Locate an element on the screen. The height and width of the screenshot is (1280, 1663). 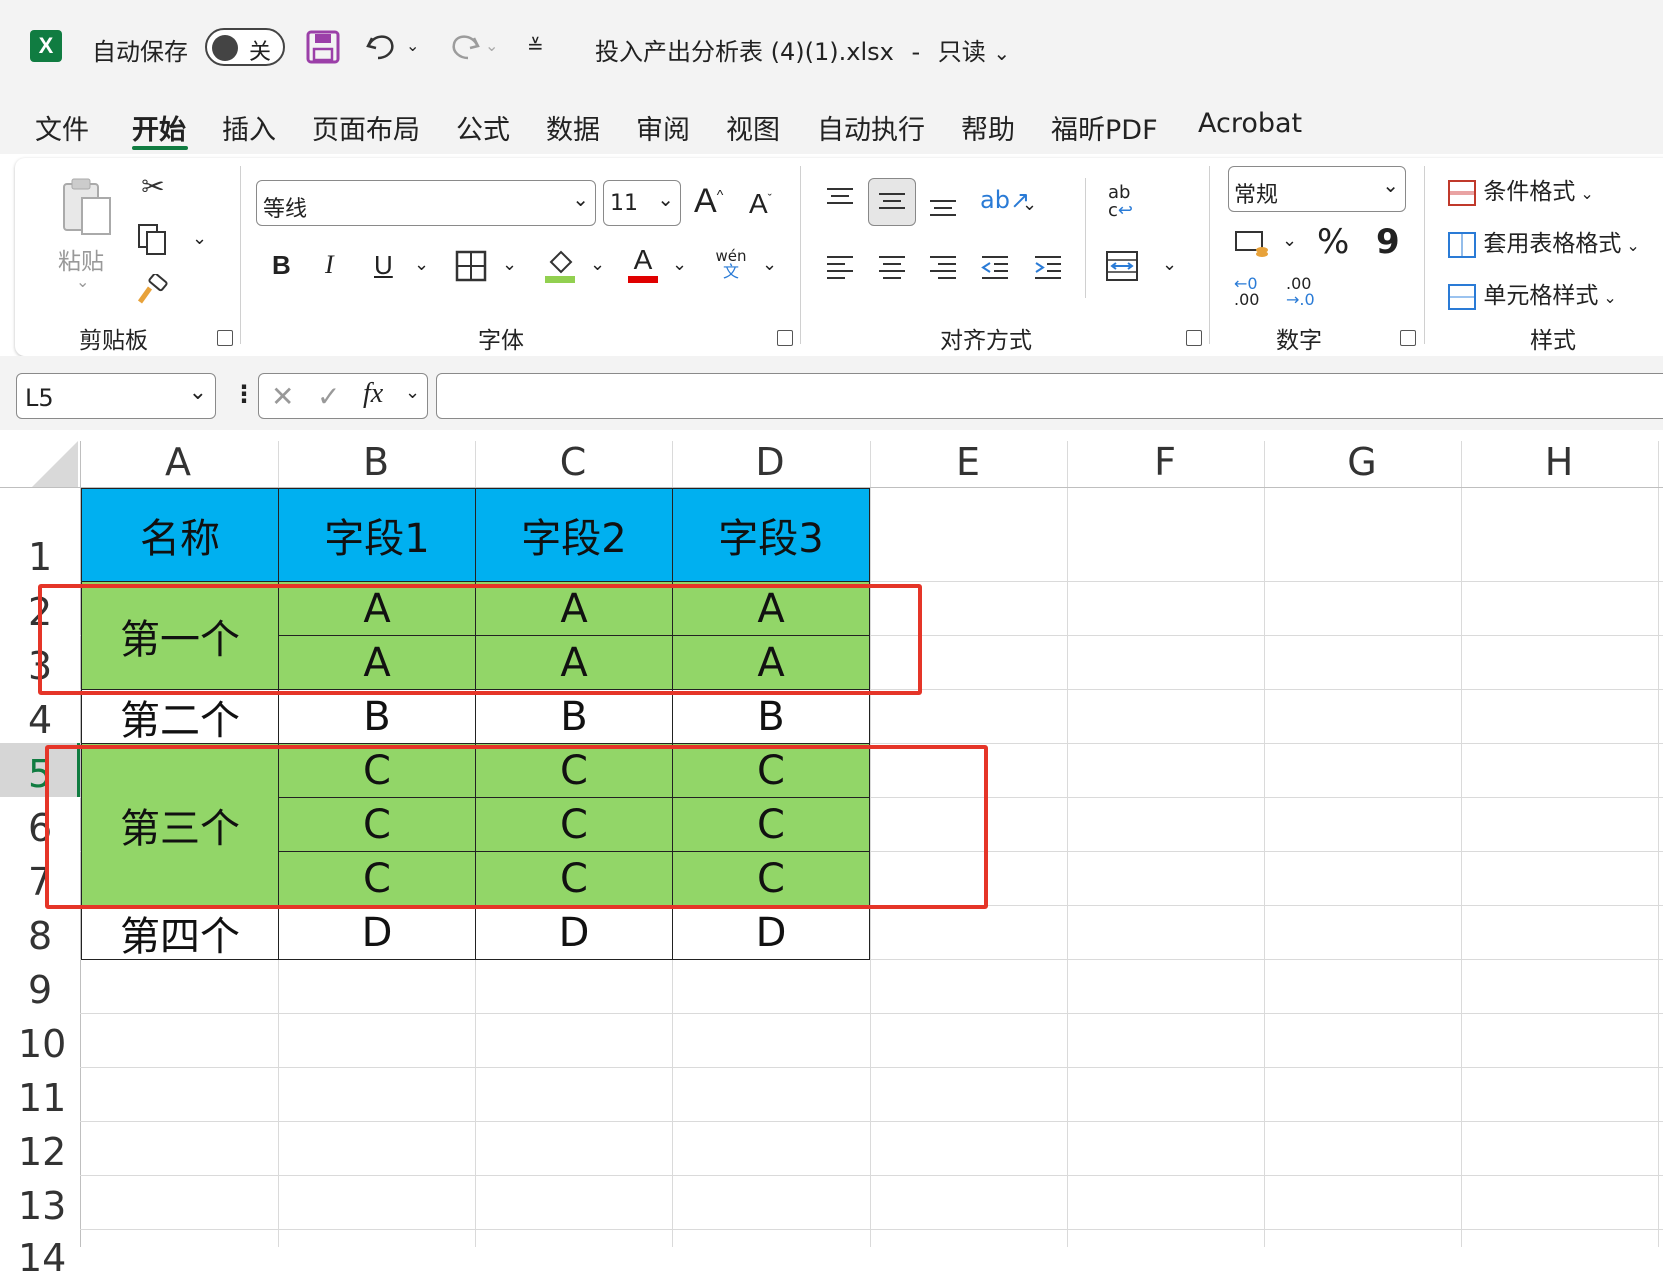
align-bottom-icon is located at coordinates (943, 207).